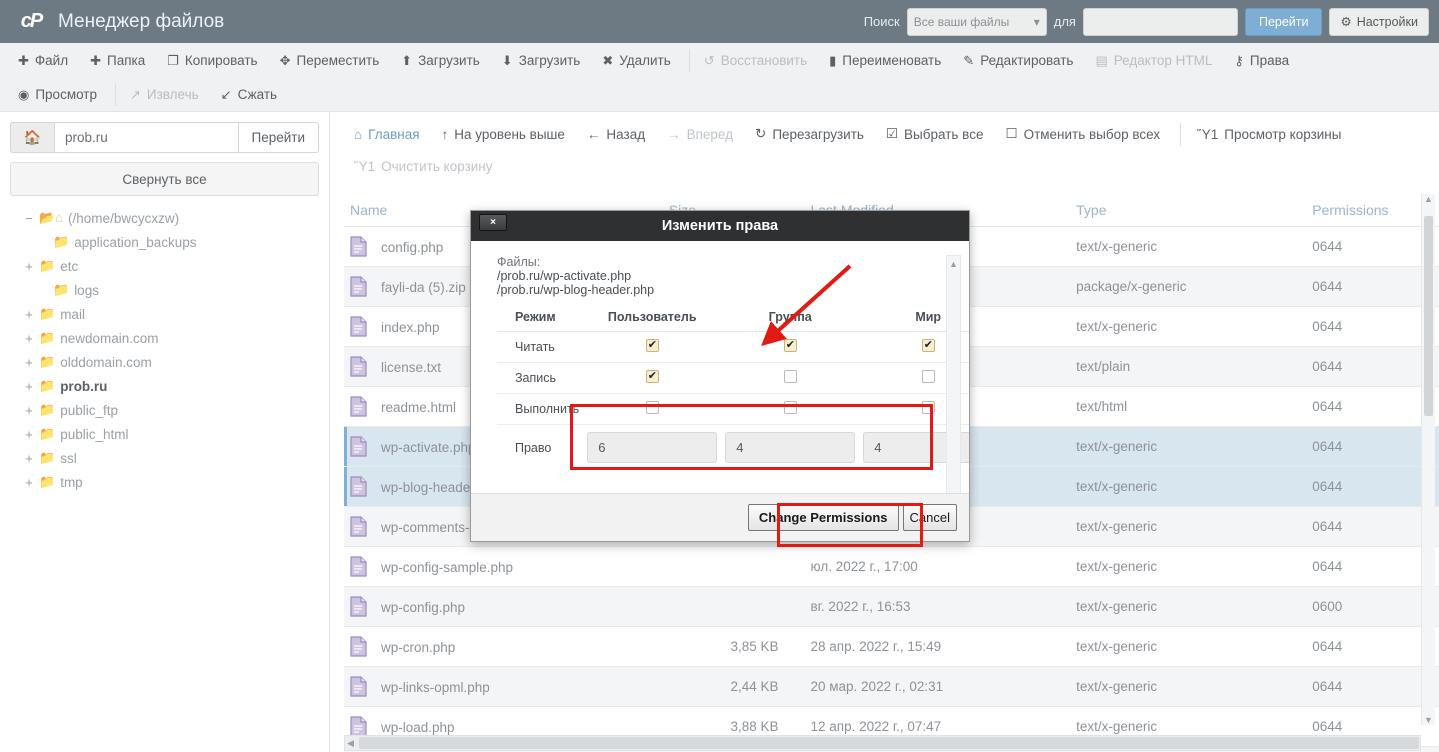 The height and width of the screenshot is (752, 1439). What do you see at coordinates (135, 242) in the screenshot?
I see `tree-node-label: application_backups` at bounding box center [135, 242].